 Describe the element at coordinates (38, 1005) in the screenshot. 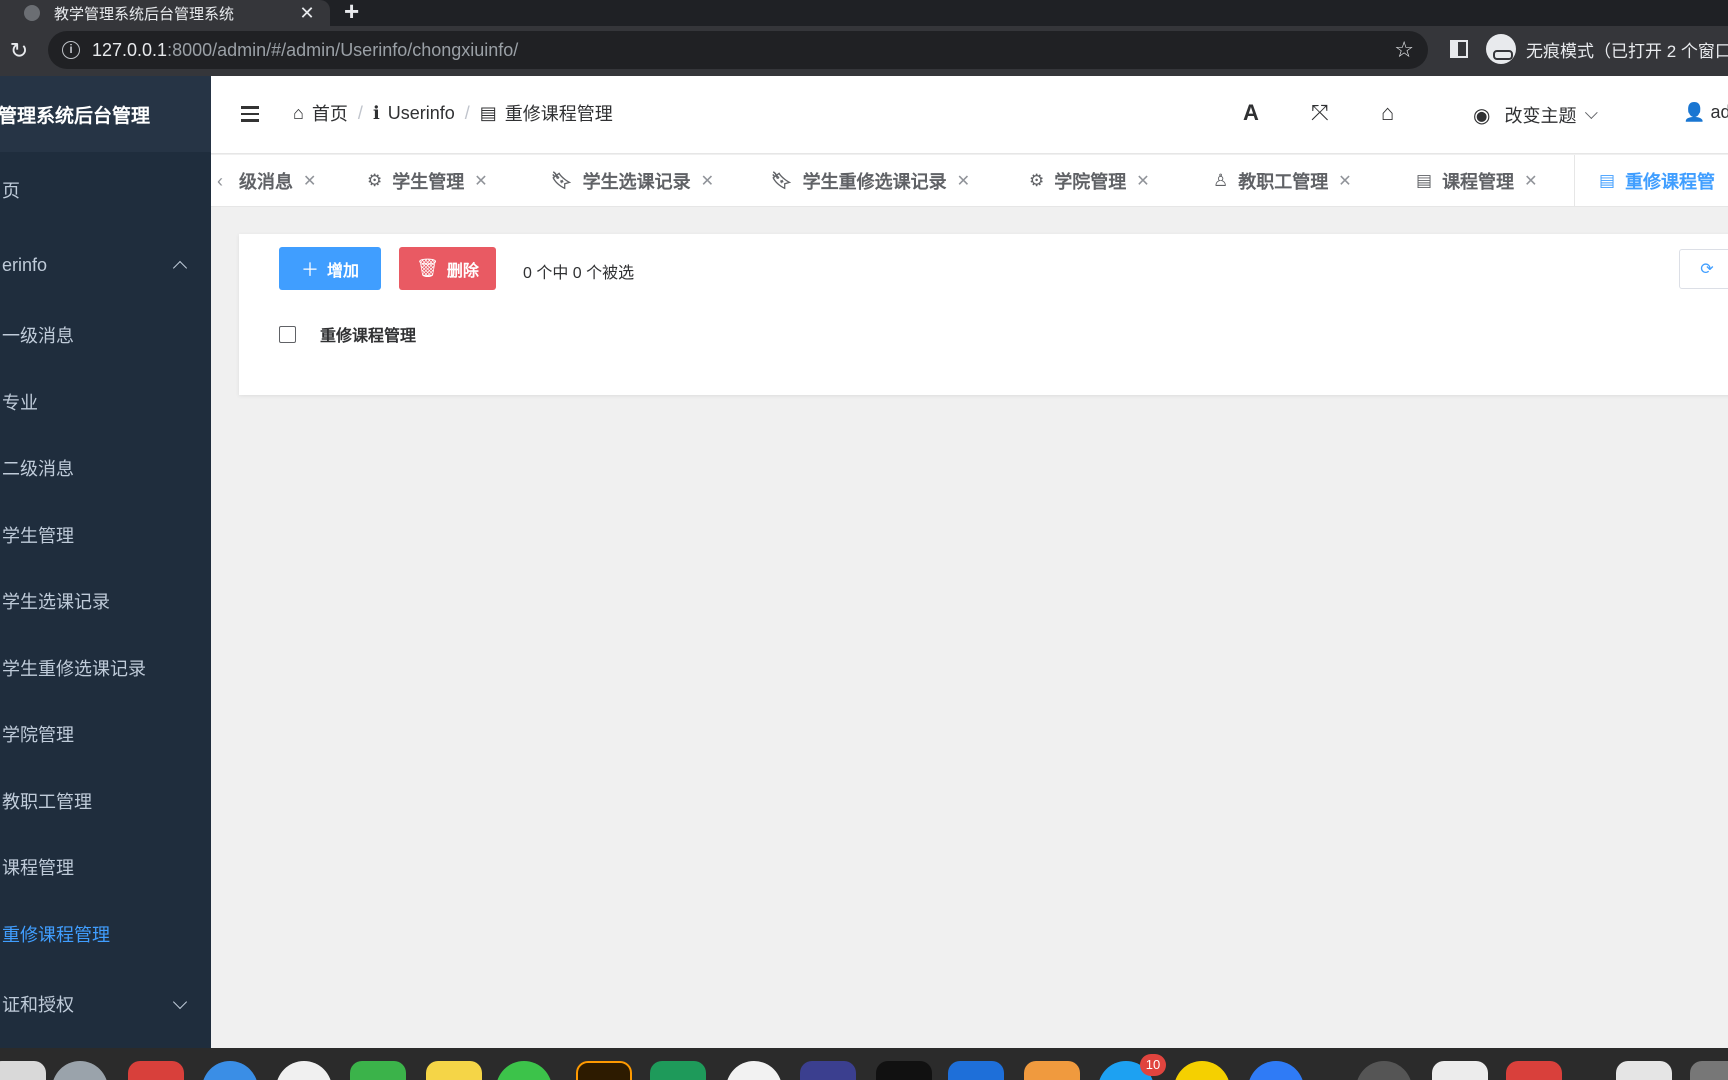

I see `sidebar-group-label: 证和授权` at that location.